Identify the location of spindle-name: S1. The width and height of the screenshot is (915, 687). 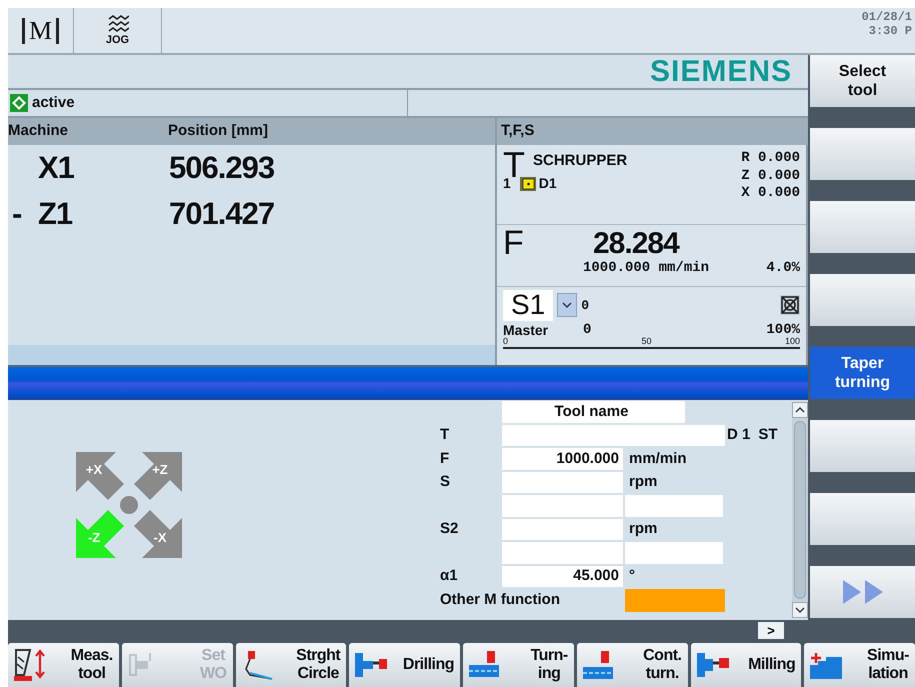
(528, 305).